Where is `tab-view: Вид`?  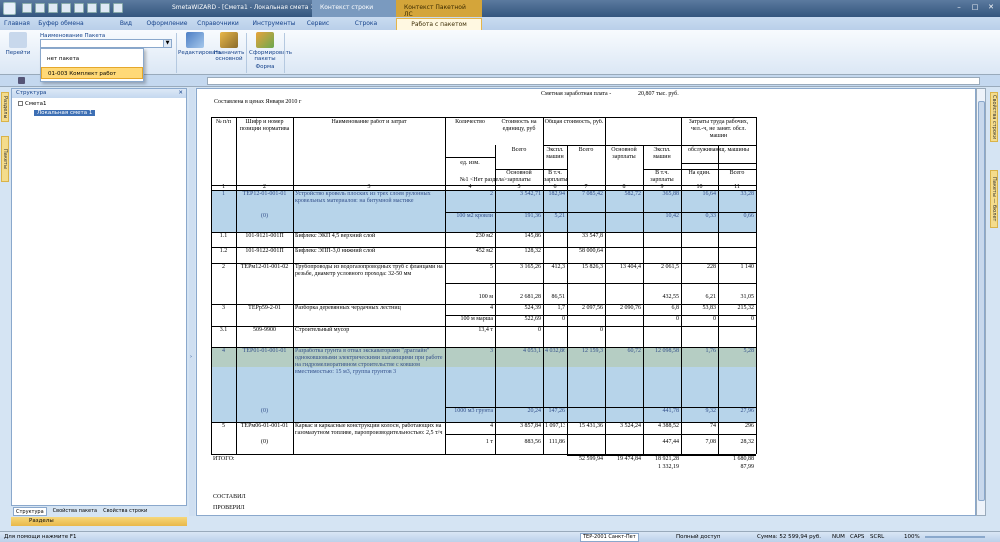
tab-view: Вид is located at coordinates (126, 24).